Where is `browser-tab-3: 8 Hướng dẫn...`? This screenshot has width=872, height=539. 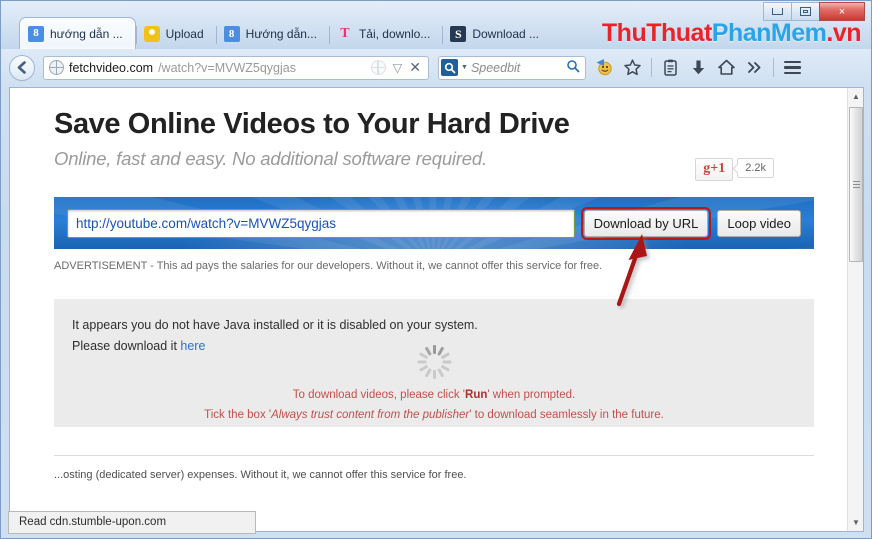 browser-tab-3: 8 Hướng dẫn... is located at coordinates (272, 34).